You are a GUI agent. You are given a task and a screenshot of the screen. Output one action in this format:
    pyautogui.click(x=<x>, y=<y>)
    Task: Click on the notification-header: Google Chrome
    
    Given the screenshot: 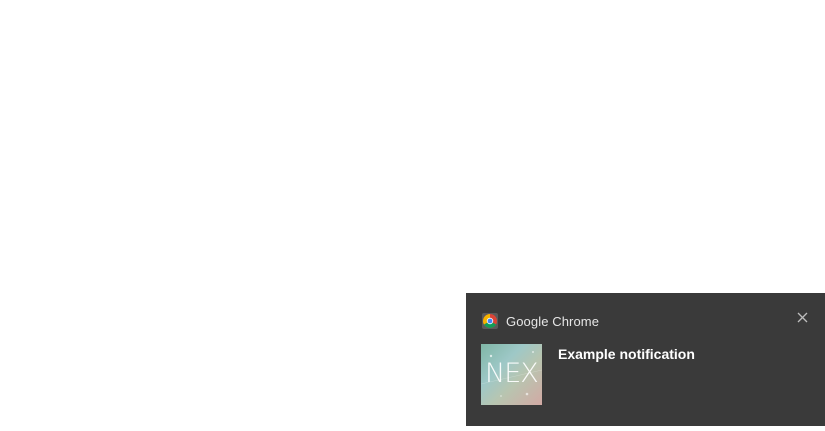 What is the action you would take?
    pyautogui.click(x=540, y=321)
    